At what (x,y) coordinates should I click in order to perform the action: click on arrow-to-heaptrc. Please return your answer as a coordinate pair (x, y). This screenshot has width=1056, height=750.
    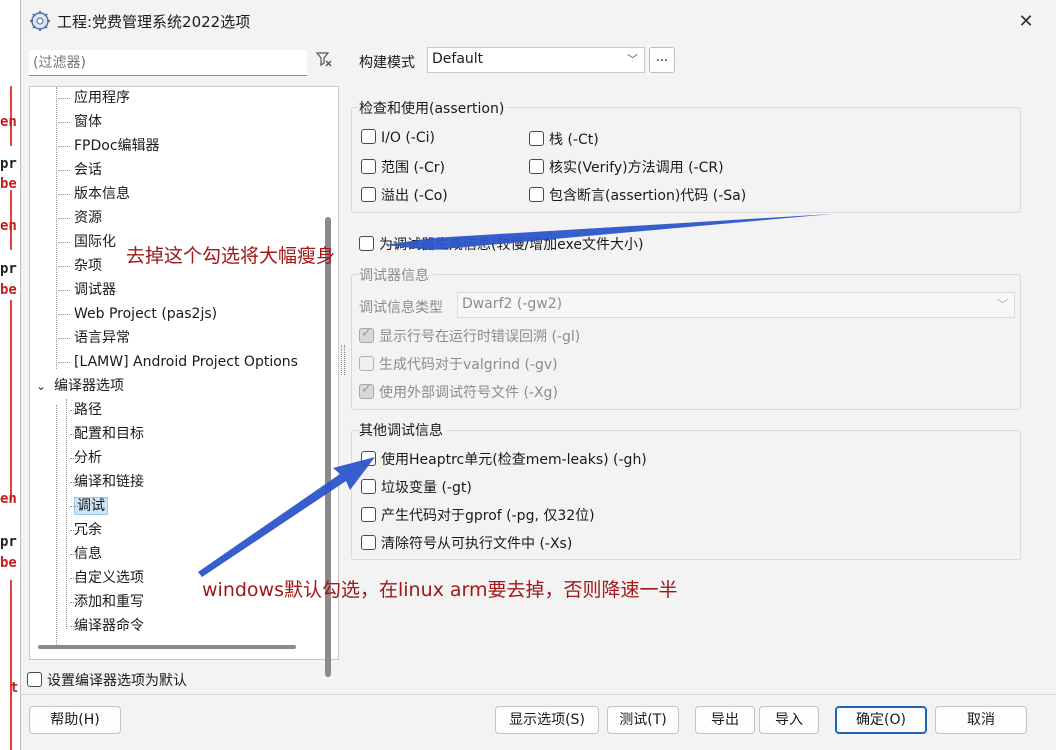
    Looking at the image, I should click on (286, 517).